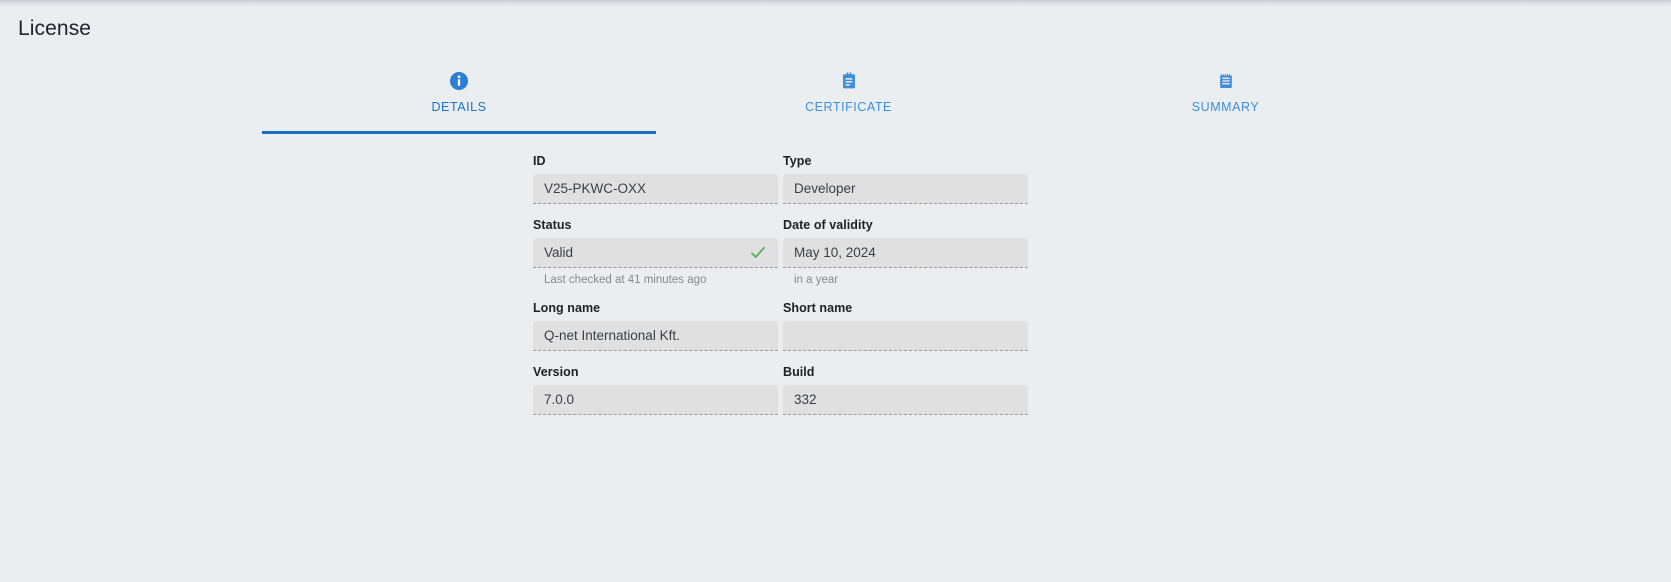  I want to click on field-id: ID V25-PKWC-OXX, so click(655, 186).